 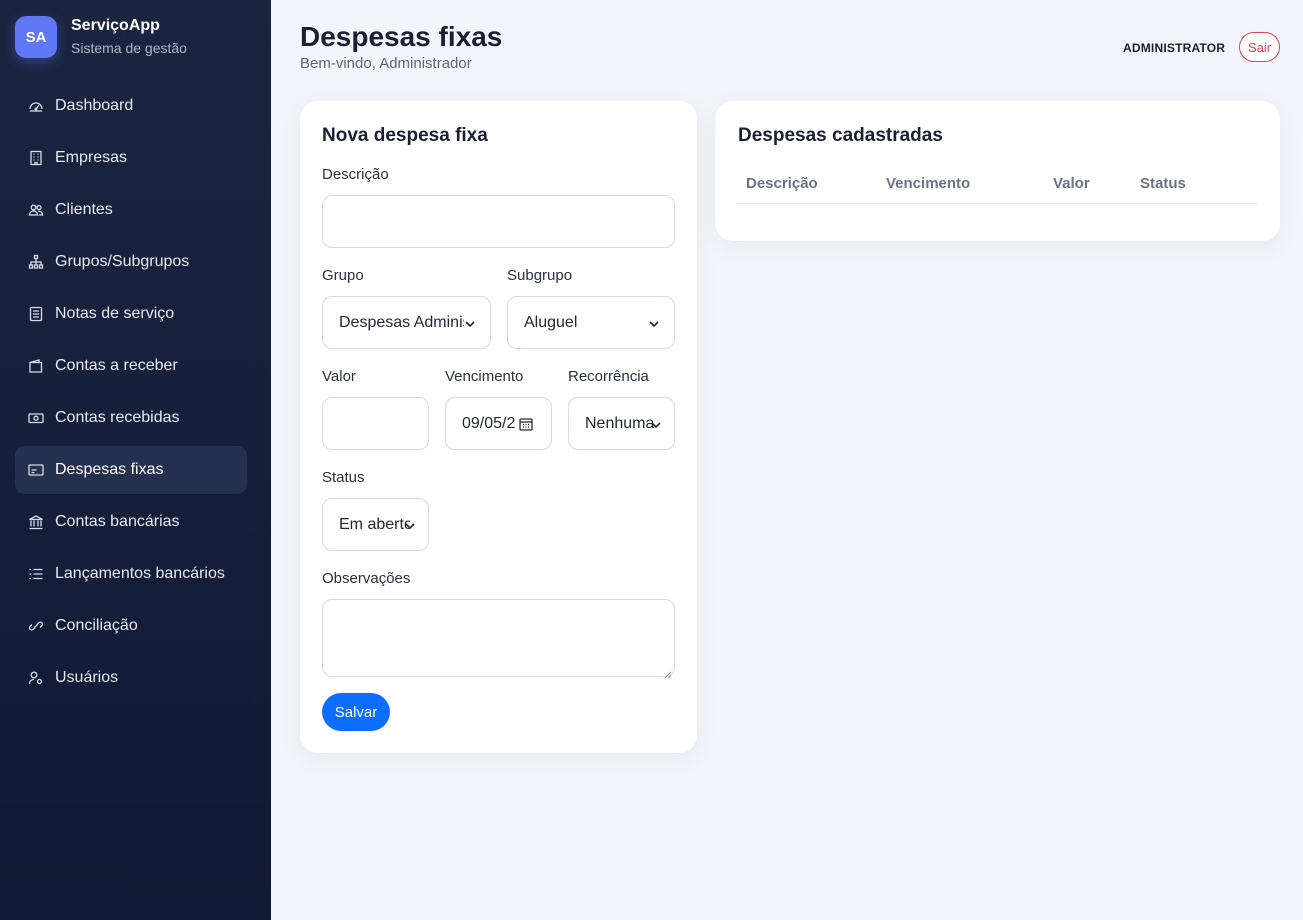 I want to click on sidebar-item-label: Dashboard, so click(x=94, y=105).